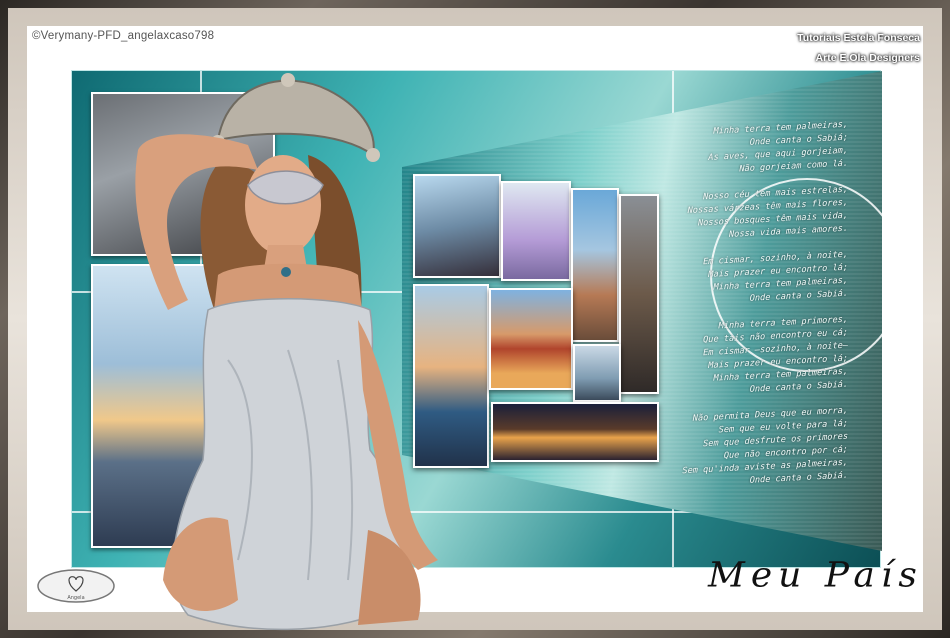  Describe the element at coordinates (815, 575) in the screenshot. I see `artwork-title: Meu País` at that location.